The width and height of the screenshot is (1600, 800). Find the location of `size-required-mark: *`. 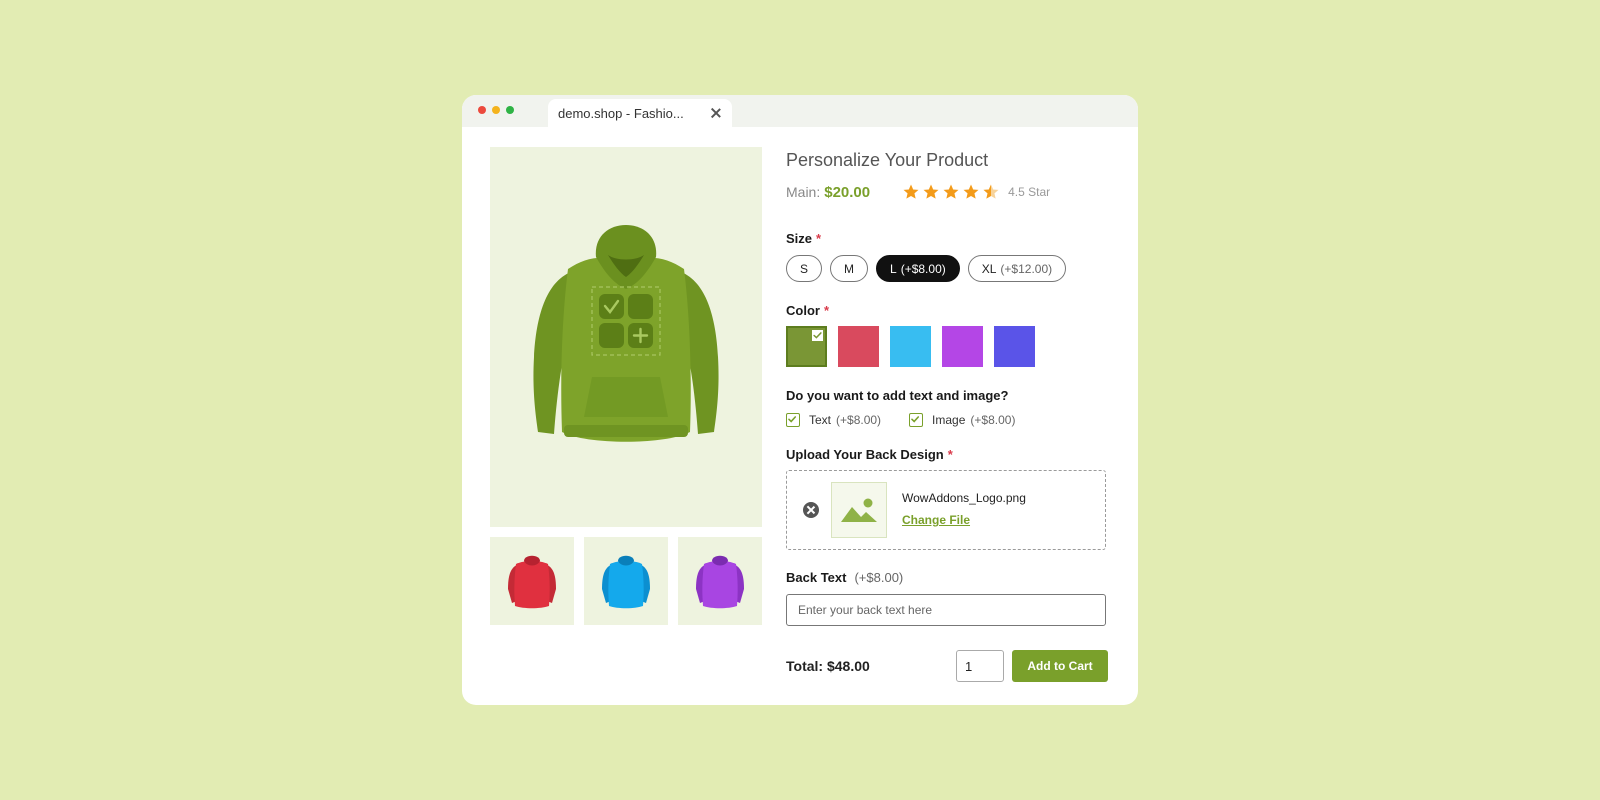

size-required-mark: * is located at coordinates (819, 238).